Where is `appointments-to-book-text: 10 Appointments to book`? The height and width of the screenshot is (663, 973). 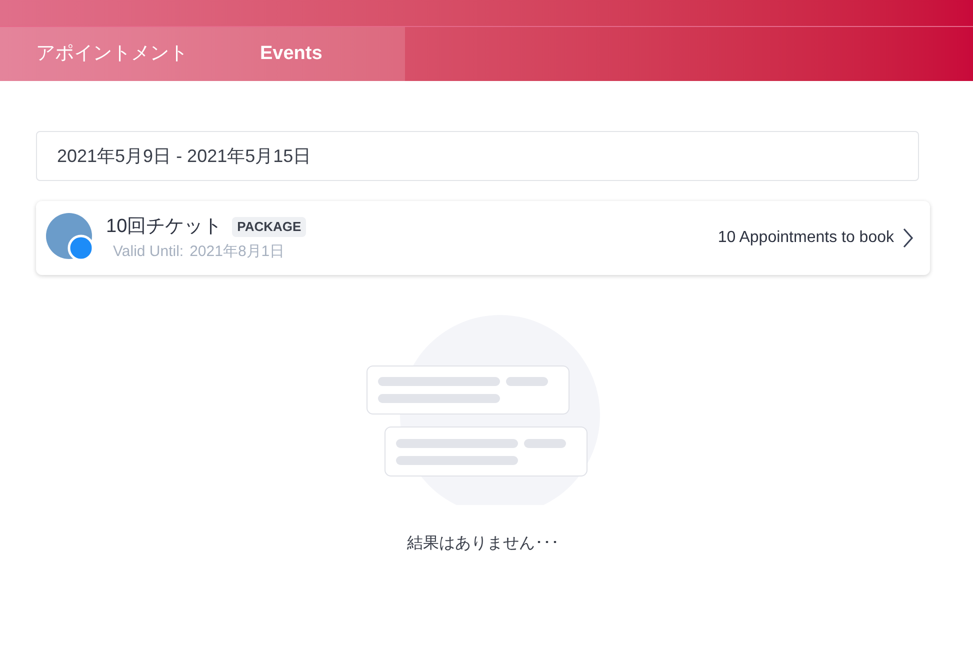 appointments-to-book-text: 10 Appointments to book is located at coordinates (806, 238).